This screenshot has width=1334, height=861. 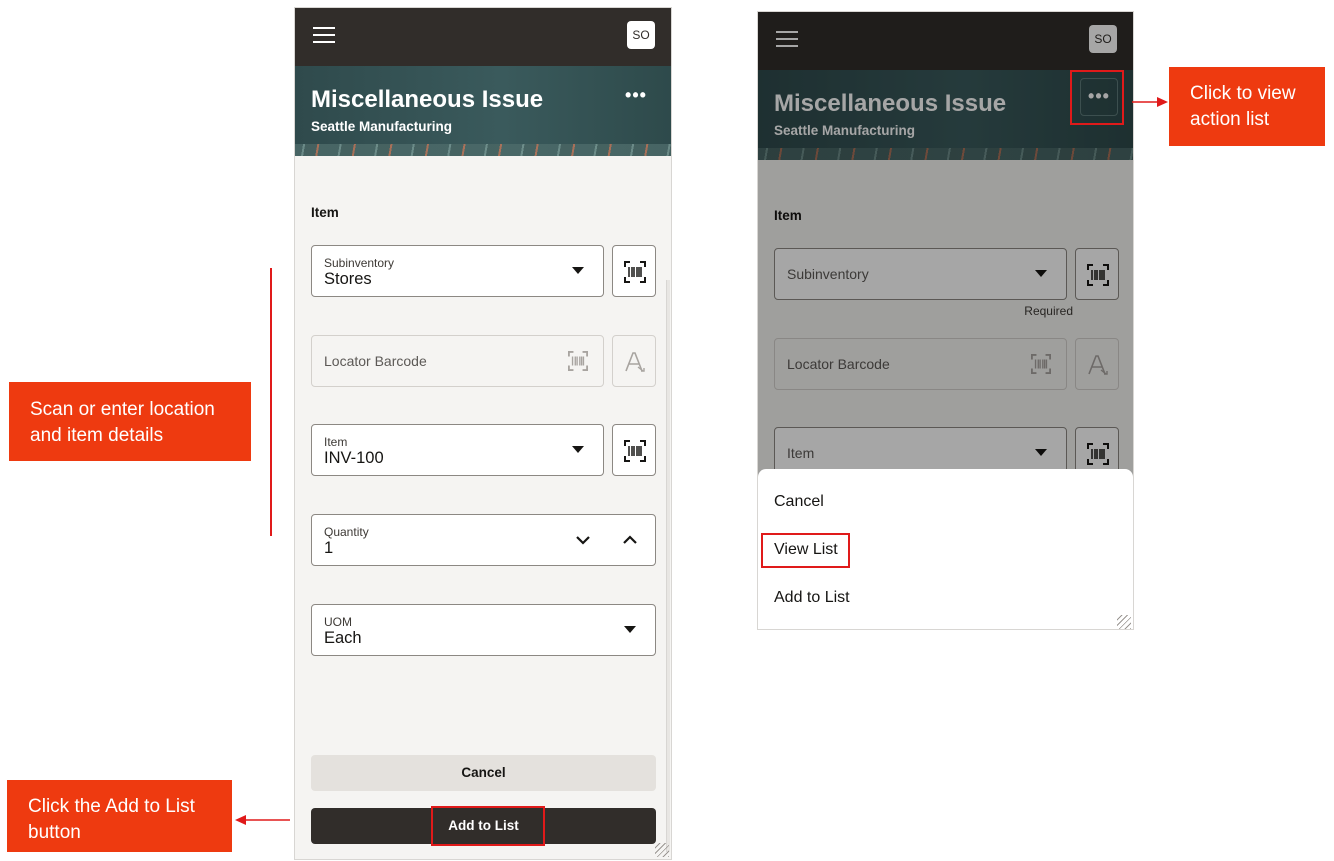 I want to click on subinventory-placeholder: Subinventory, so click(x=828, y=274).